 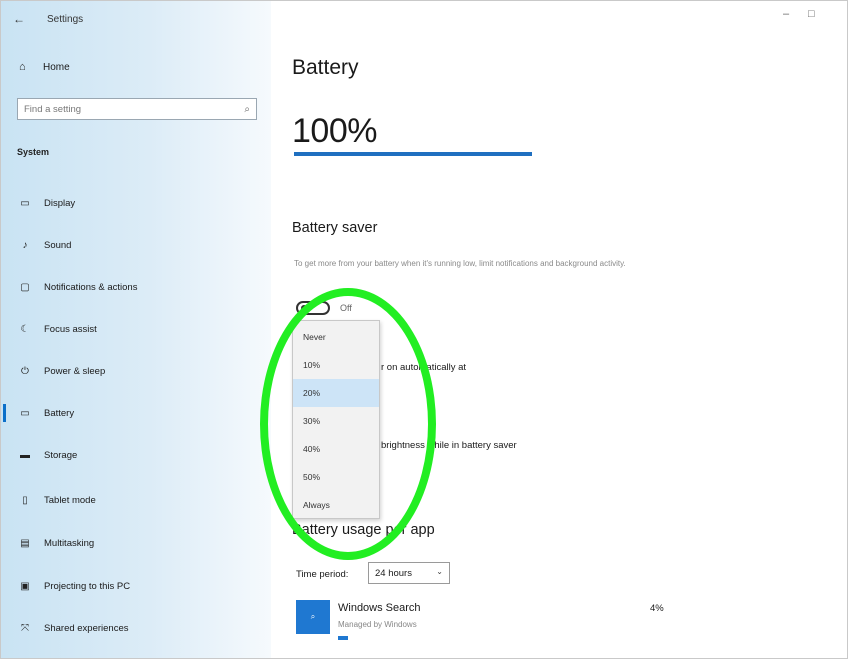 I want to click on usage-heading: Battery usage per app, so click(x=363, y=530).